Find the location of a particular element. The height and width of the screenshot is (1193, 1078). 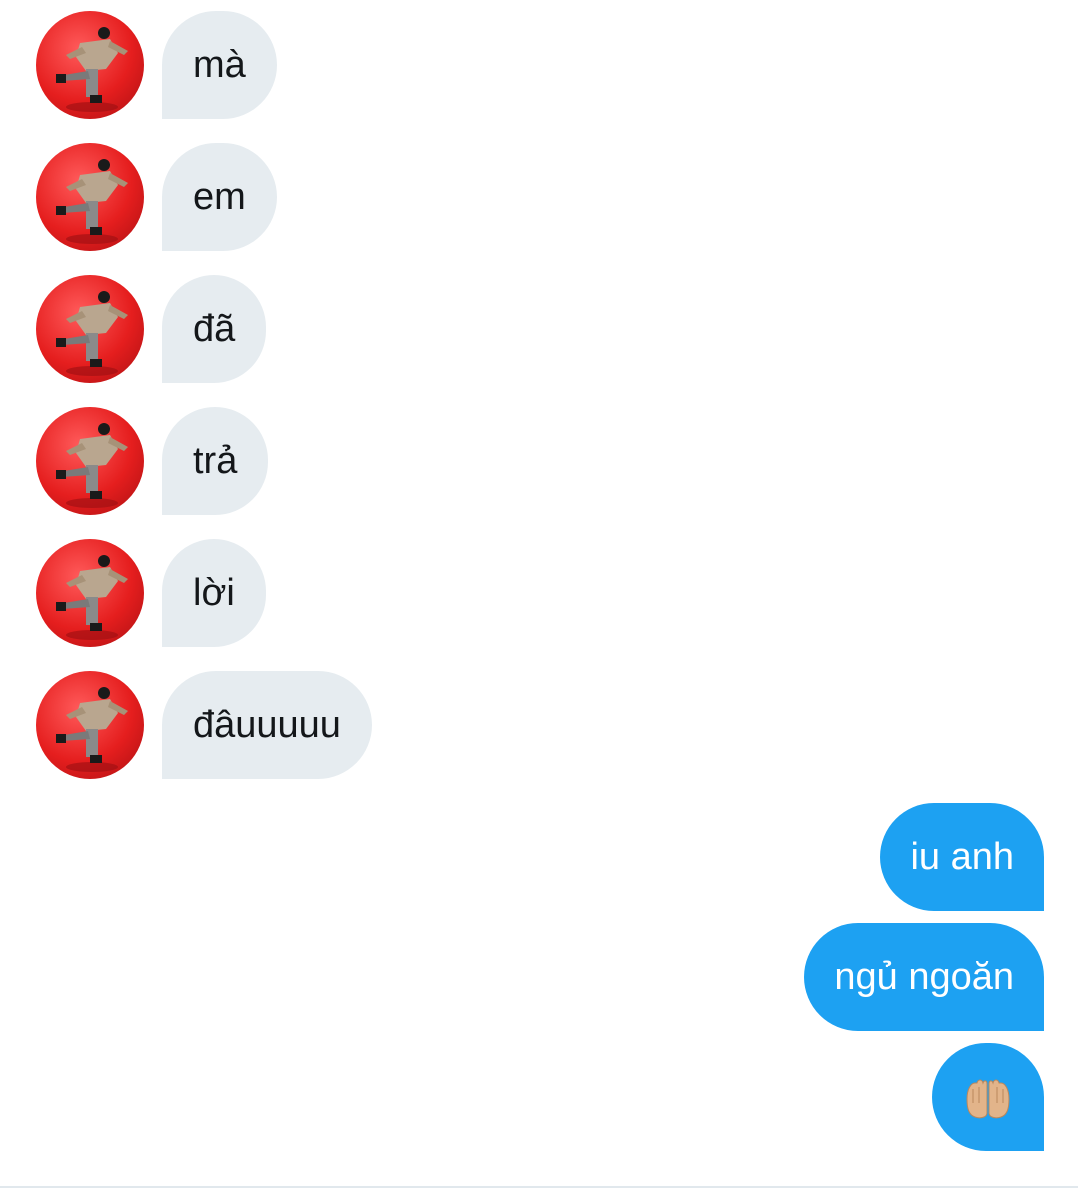

incoming-message-row: đâuuuuu is located at coordinates (204, 725).